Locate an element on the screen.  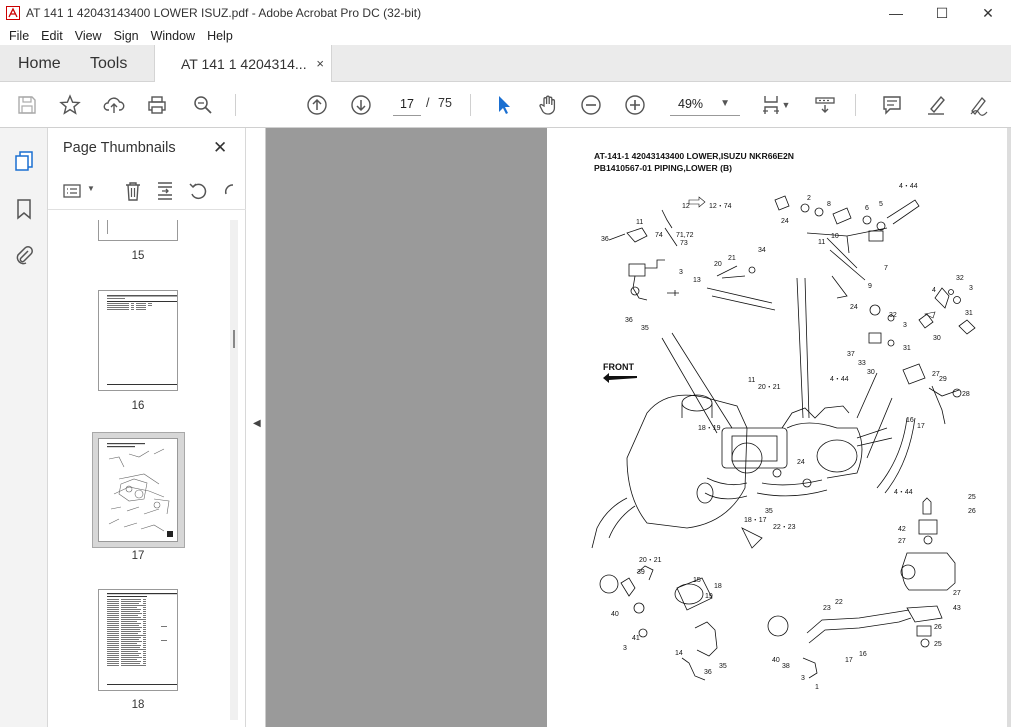
tab-home: Home is located at coordinates (39, 63).